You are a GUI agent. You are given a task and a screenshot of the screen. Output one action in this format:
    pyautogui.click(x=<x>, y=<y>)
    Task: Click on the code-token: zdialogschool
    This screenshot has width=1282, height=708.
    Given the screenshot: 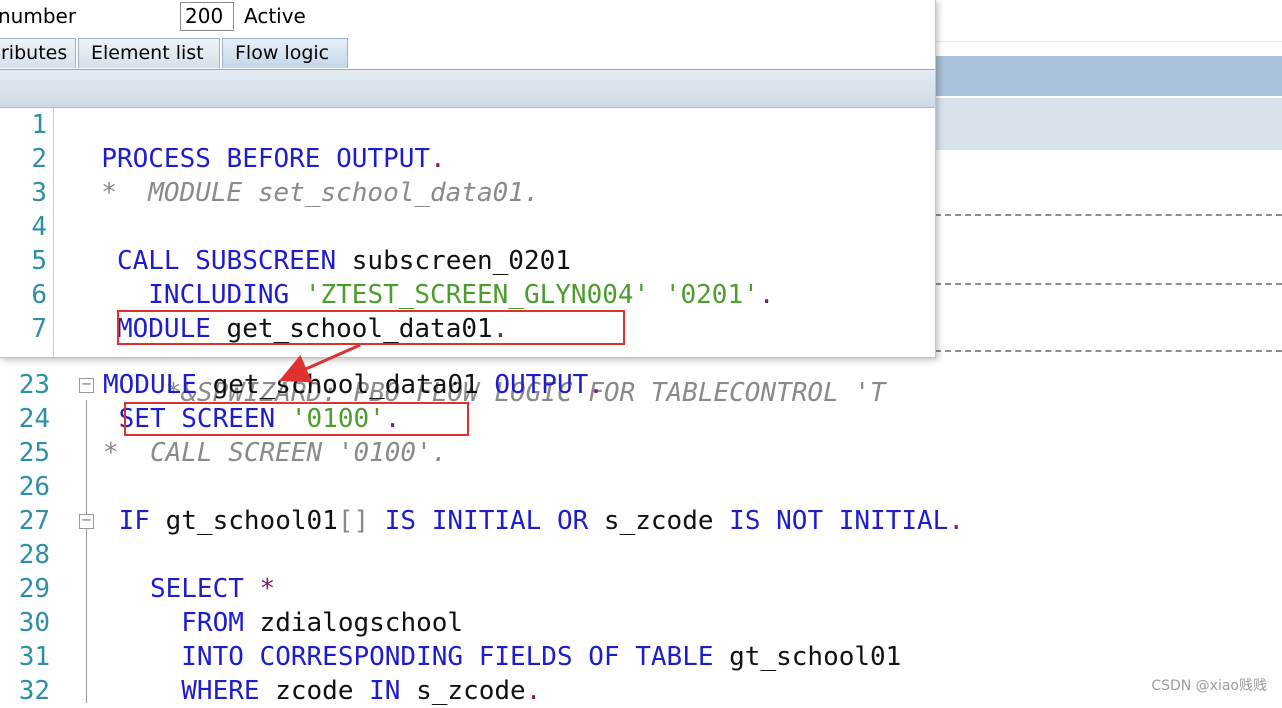 What is the action you would take?
    pyautogui.click(x=353, y=623)
    